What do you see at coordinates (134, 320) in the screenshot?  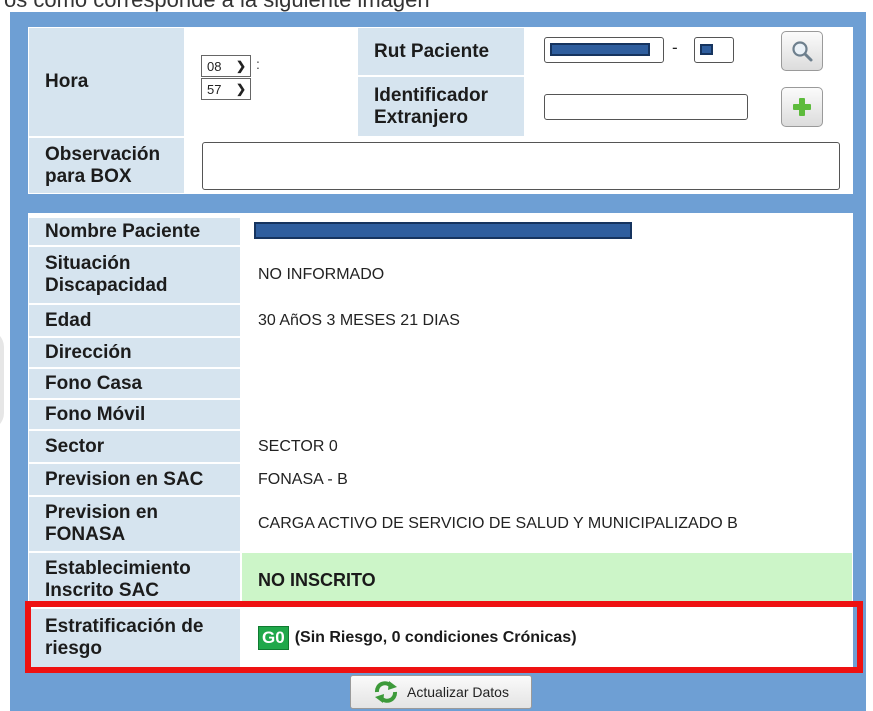 I see `edad-label: Edad` at bounding box center [134, 320].